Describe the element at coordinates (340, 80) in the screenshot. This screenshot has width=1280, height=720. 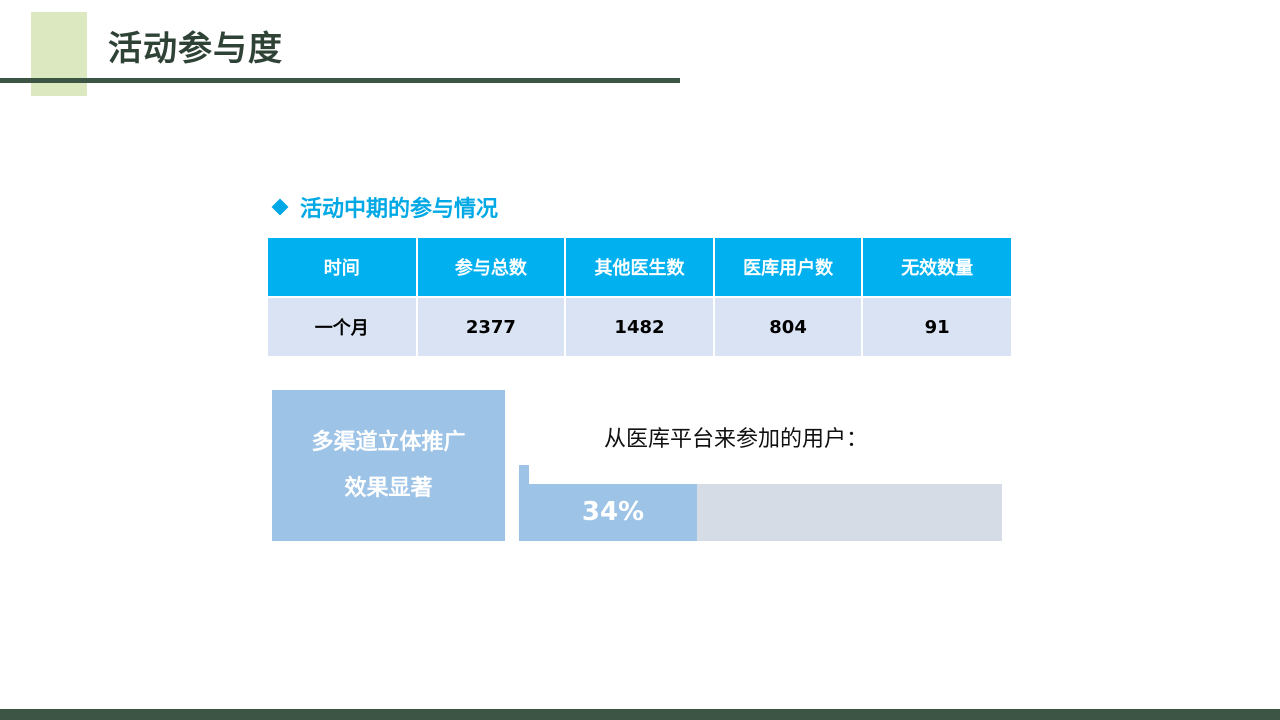
I see `header-underline` at that location.